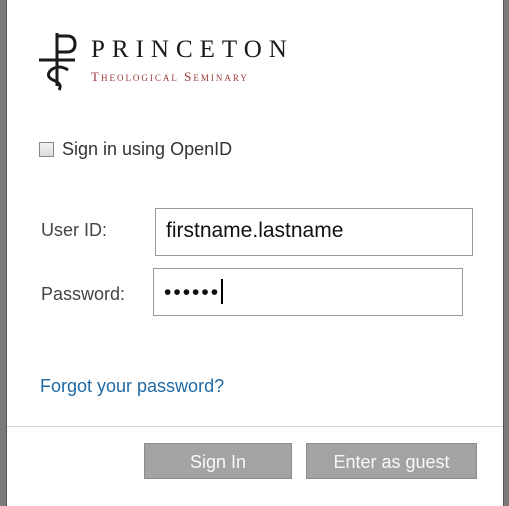 The width and height of the screenshot is (509, 506). Describe the element at coordinates (255, 230) in the screenshot. I see `user-id-value: firstname.lastname` at that location.